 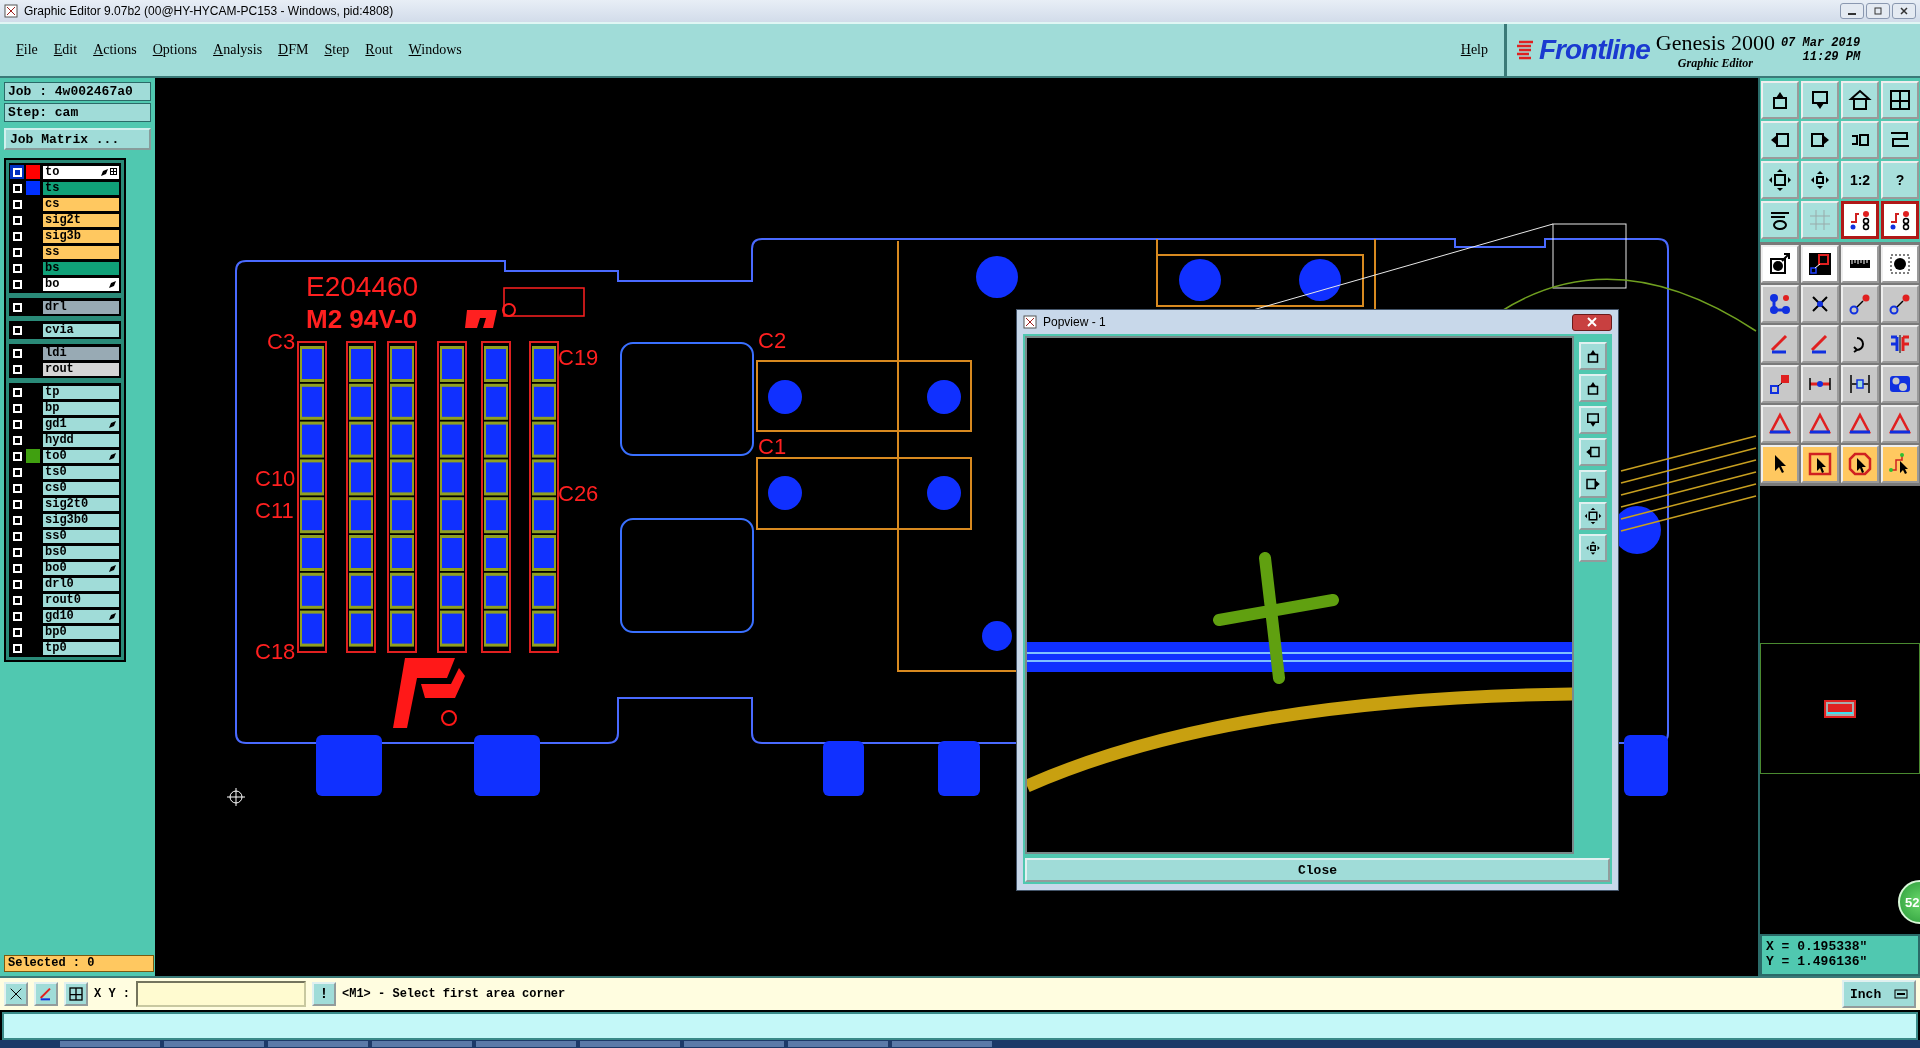 I want to click on layer-row: drl, so click(x=65, y=307).